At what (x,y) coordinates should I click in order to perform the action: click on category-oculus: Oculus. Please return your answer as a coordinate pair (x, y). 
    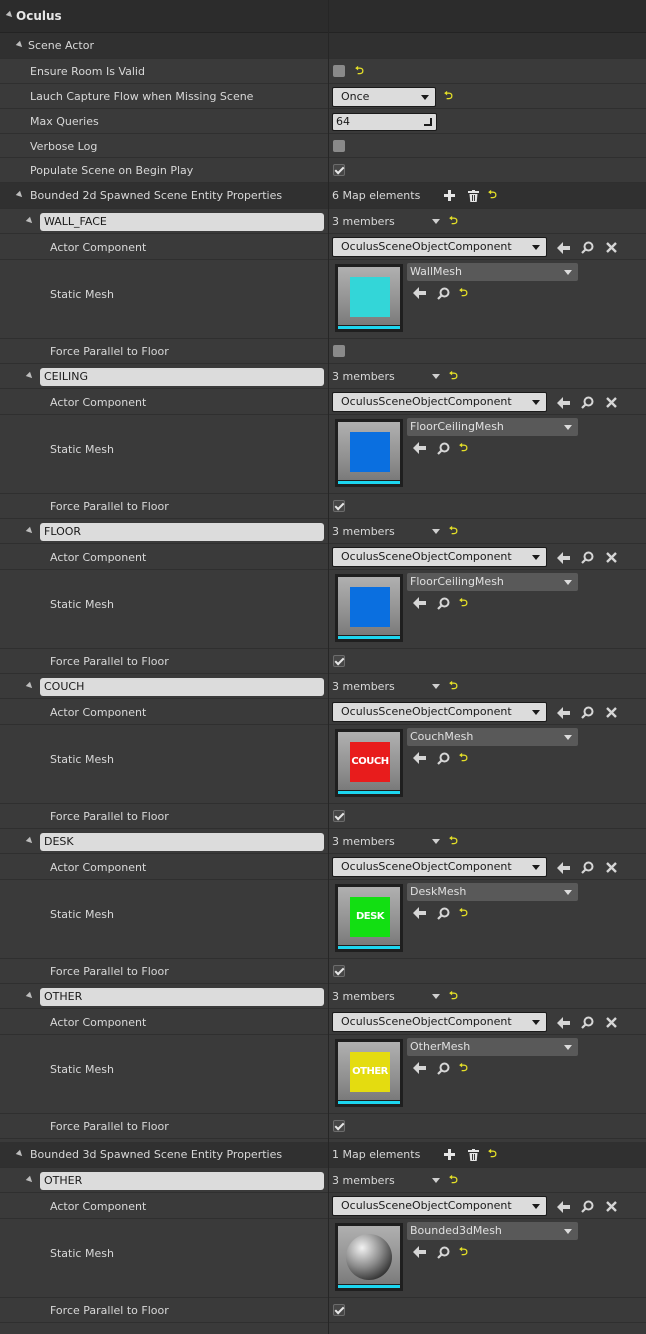
    Looking at the image, I should click on (323, 16).